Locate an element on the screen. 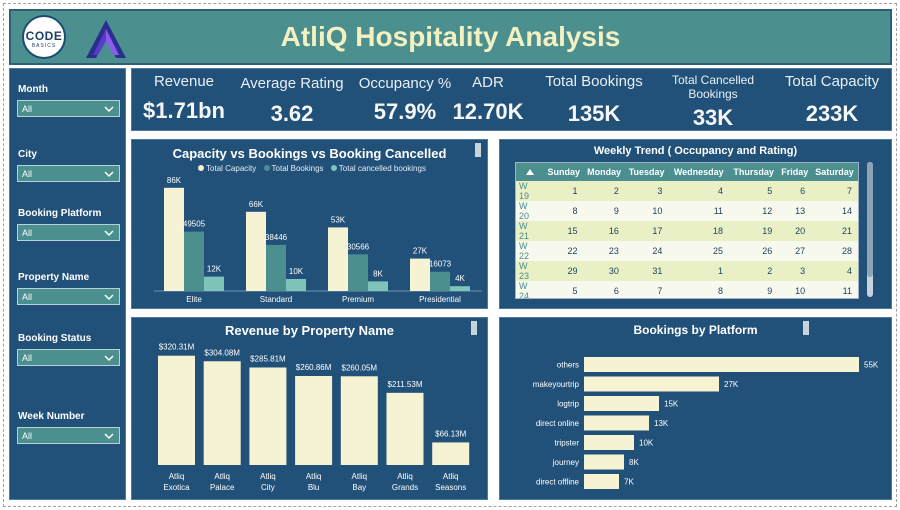 The image size is (900, 510). x-tick-label: City is located at coordinates (268, 487).